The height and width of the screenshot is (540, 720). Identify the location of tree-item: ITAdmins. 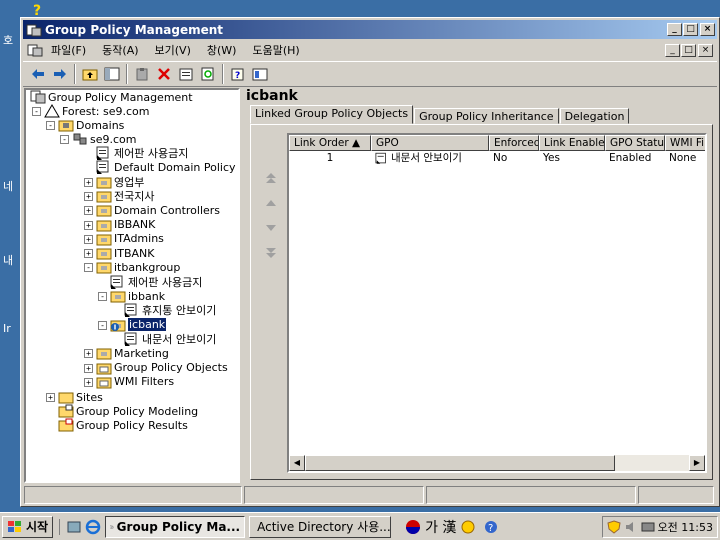
(130, 239).